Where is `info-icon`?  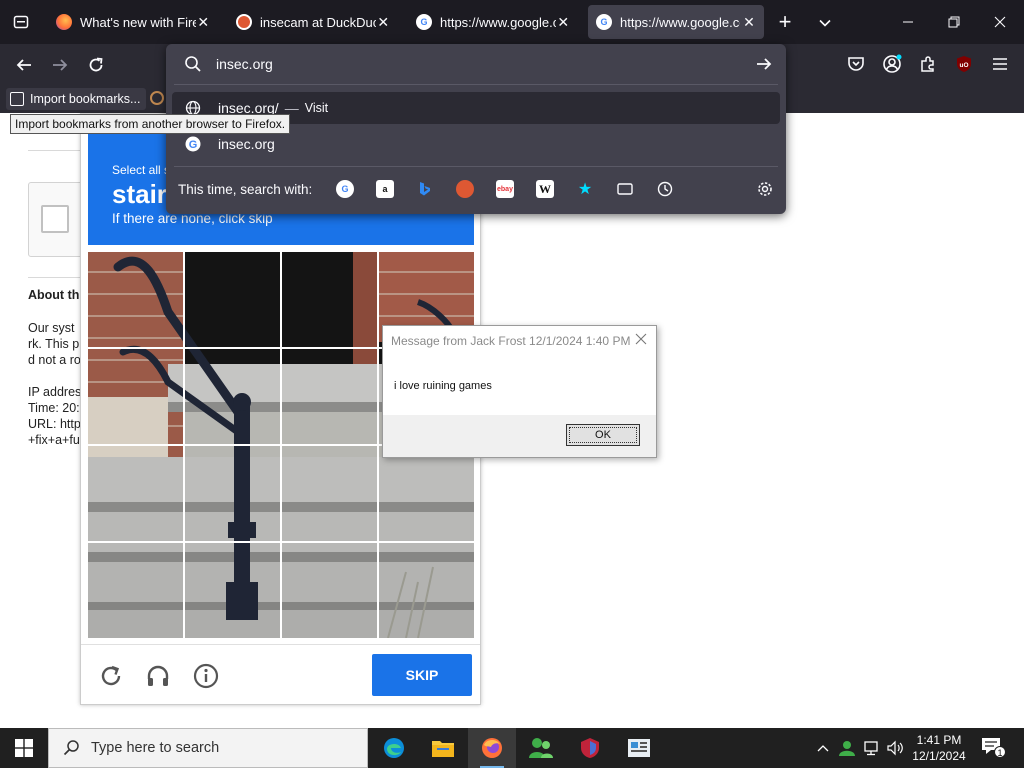
info-icon is located at coordinates (206, 676).